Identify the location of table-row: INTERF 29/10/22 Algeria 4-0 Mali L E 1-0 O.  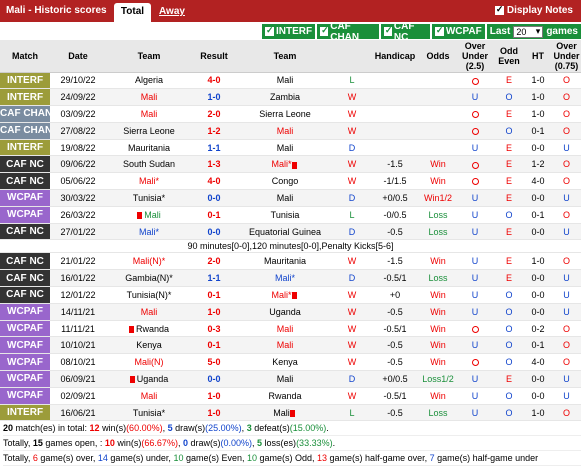
(290, 81).